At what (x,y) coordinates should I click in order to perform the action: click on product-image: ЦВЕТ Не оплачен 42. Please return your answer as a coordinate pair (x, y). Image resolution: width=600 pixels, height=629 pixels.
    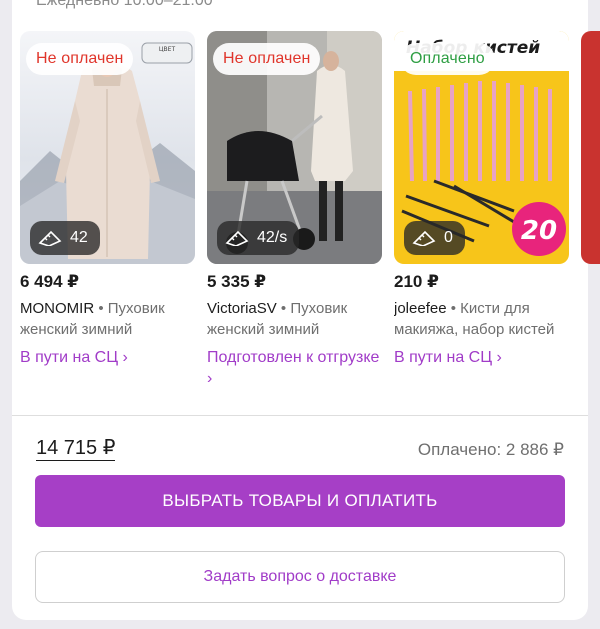
    Looking at the image, I should click on (107, 147).